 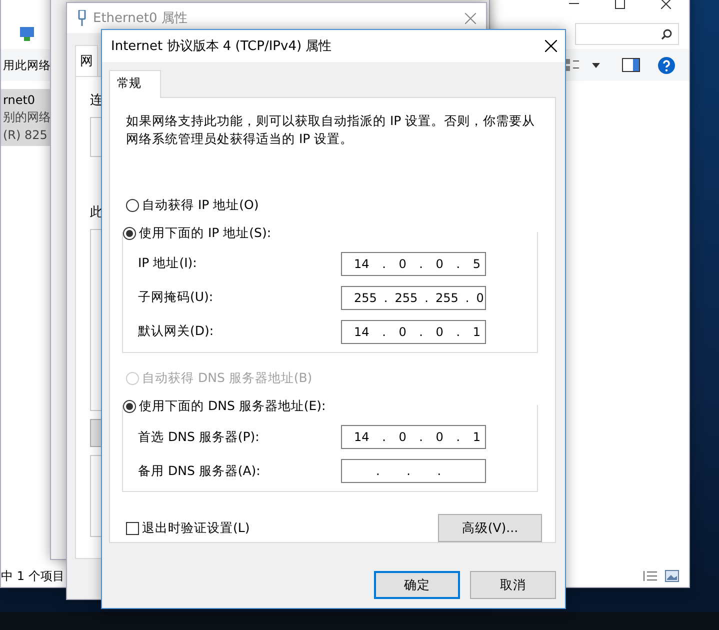 What do you see at coordinates (627, 34) in the screenshot?
I see `search-field` at bounding box center [627, 34].